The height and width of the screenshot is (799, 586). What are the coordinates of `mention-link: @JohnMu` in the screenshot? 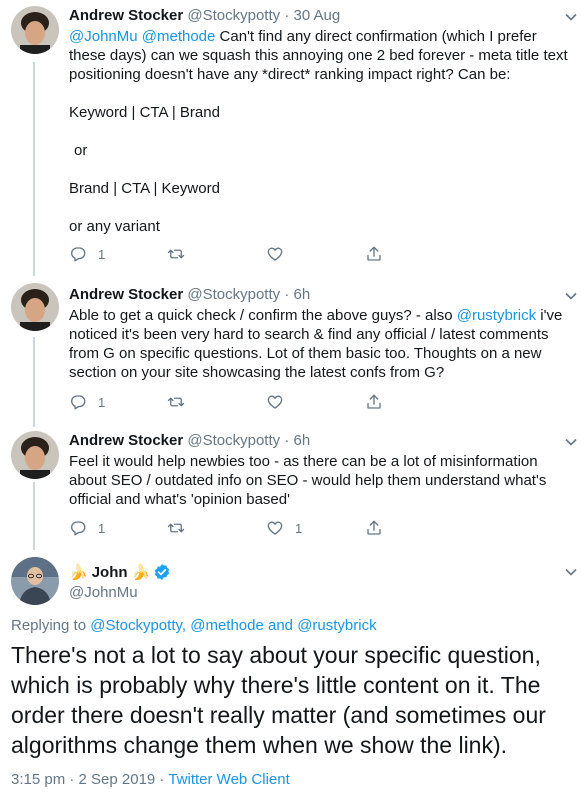 It's located at (103, 36).